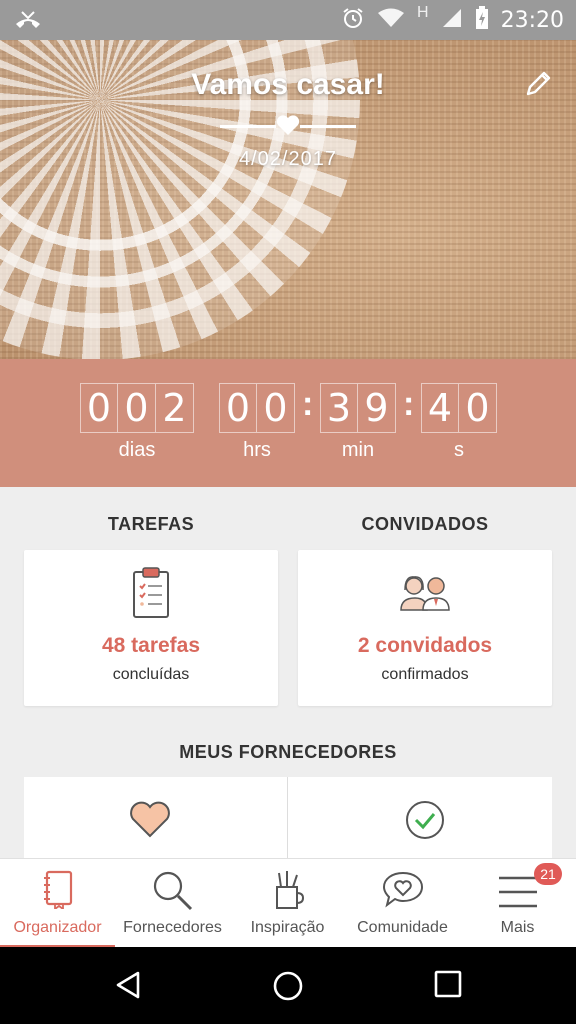 This screenshot has width=576, height=1024. I want to click on status-bar: H 23:20, so click(288, 20).